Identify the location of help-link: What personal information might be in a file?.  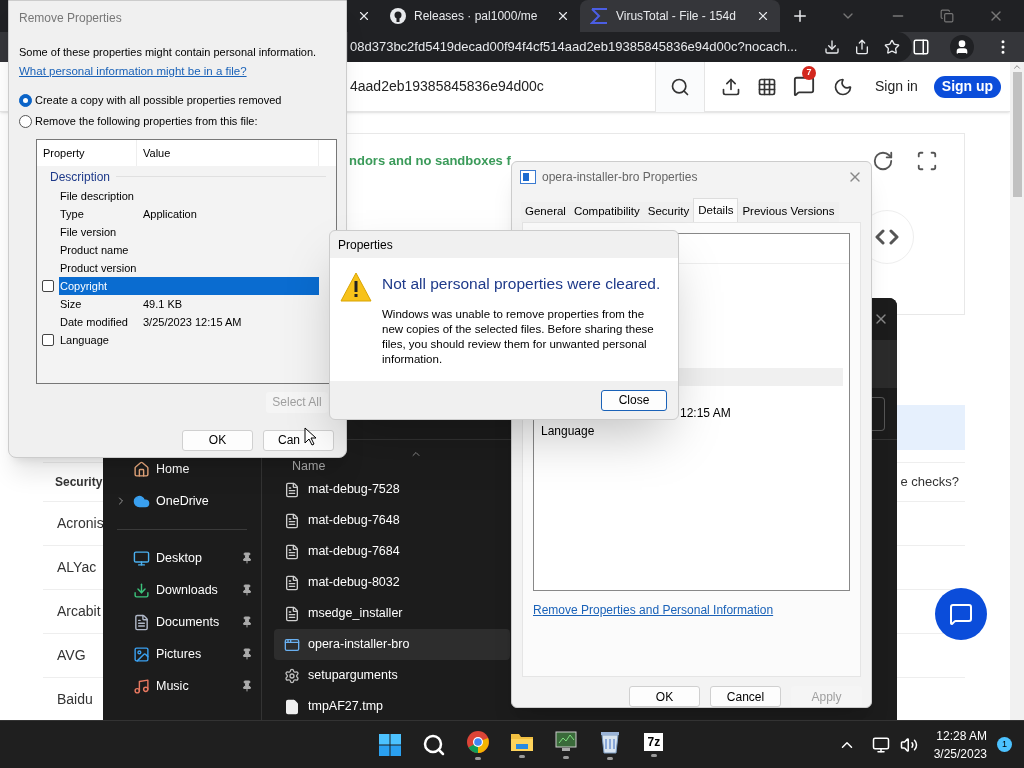
(177, 71).